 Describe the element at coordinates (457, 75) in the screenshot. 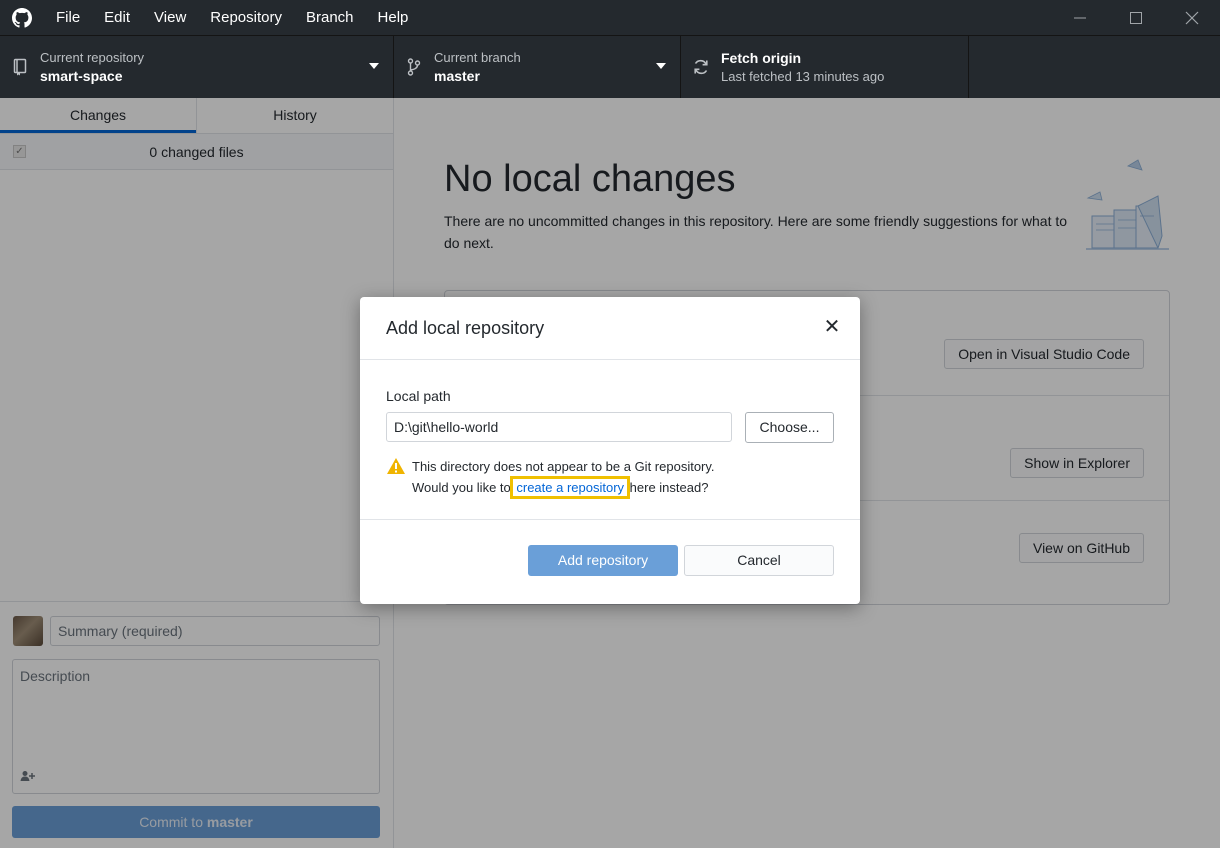

I see `current-branch-value: master` at that location.